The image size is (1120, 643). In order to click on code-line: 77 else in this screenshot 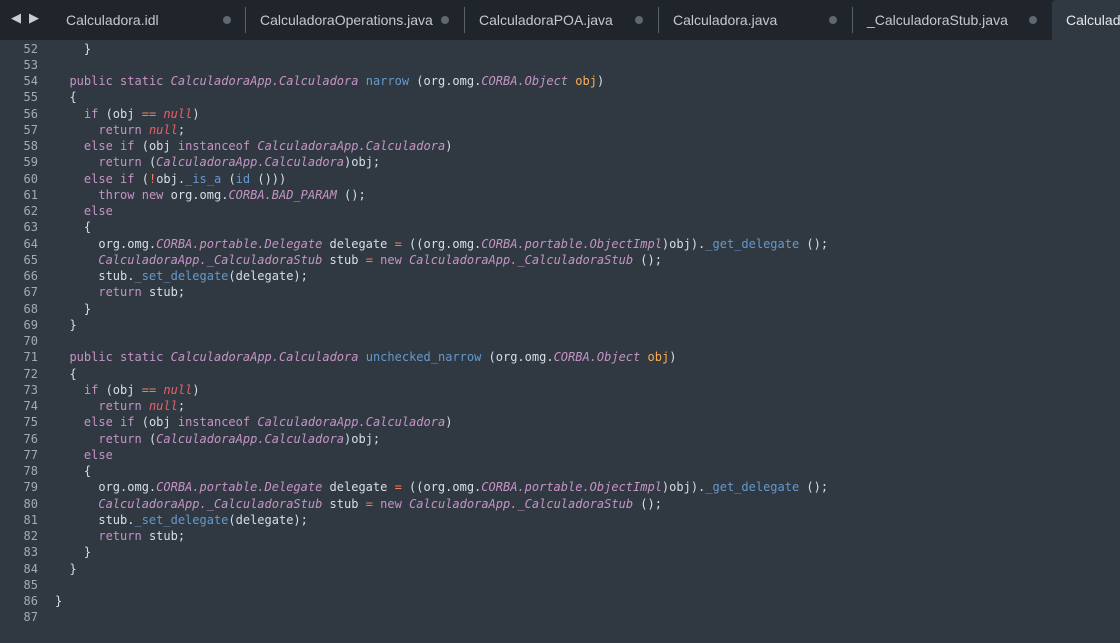, I will do `click(560, 455)`.